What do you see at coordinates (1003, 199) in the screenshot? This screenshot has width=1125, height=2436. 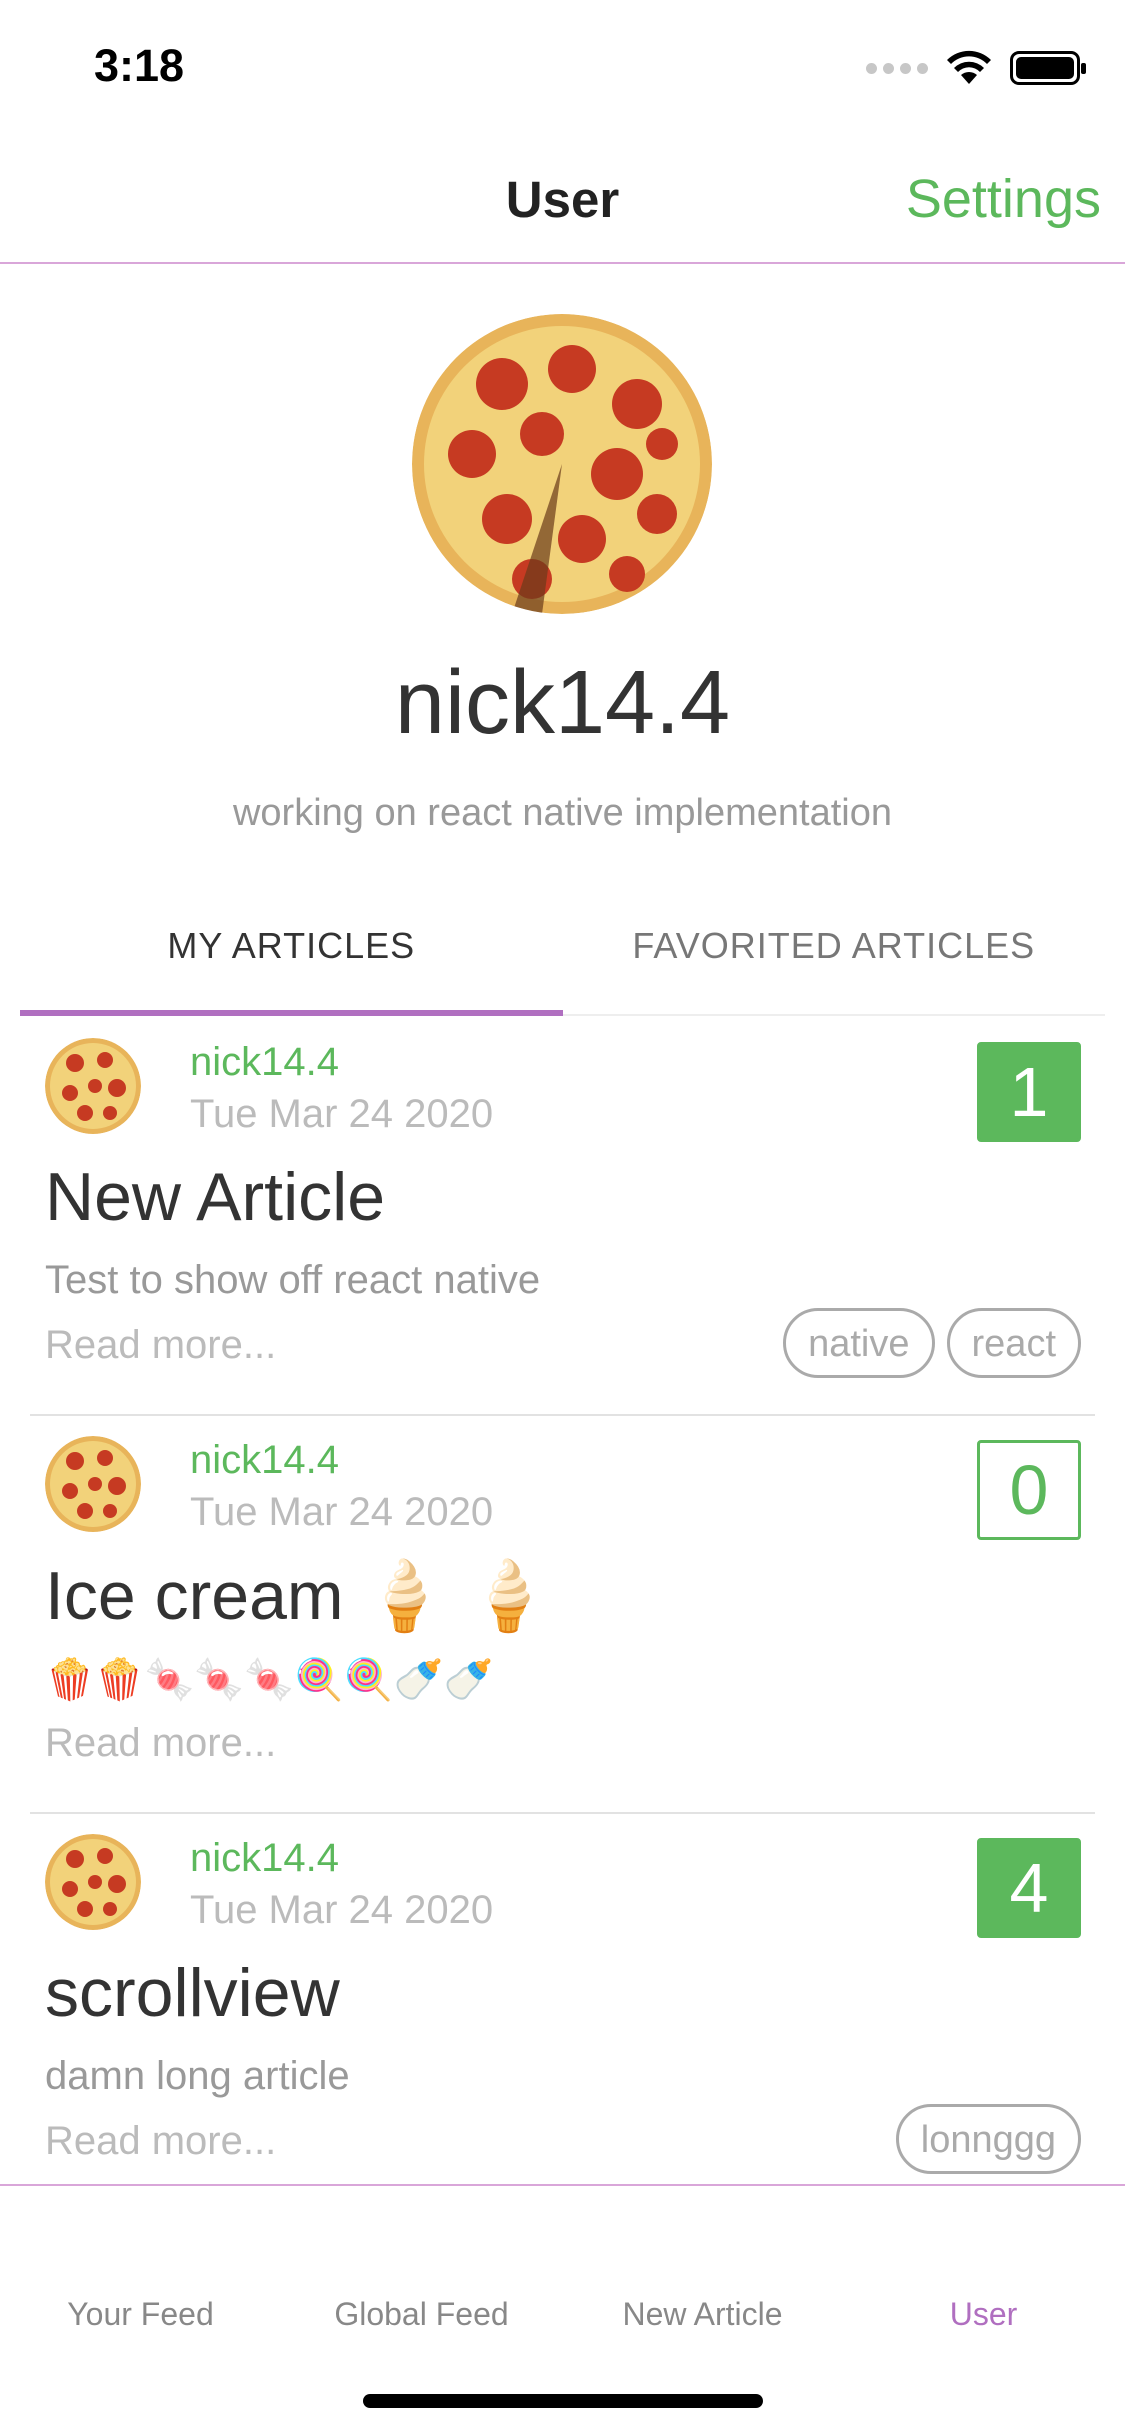 I see `settings-button: Settings` at bounding box center [1003, 199].